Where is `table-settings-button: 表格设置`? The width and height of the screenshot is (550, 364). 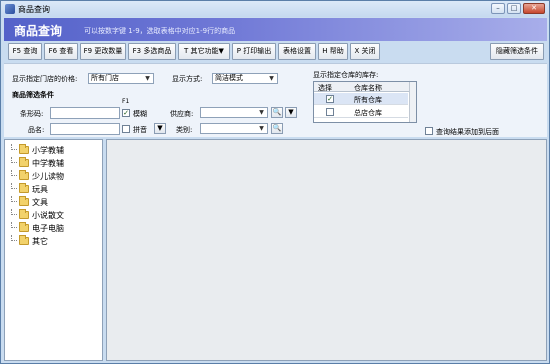
table-settings-button: 表格设置 is located at coordinates (297, 51).